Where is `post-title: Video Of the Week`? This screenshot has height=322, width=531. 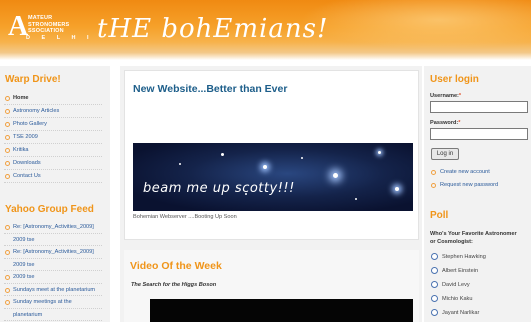 post-title: Video Of the Week is located at coordinates (176, 266).